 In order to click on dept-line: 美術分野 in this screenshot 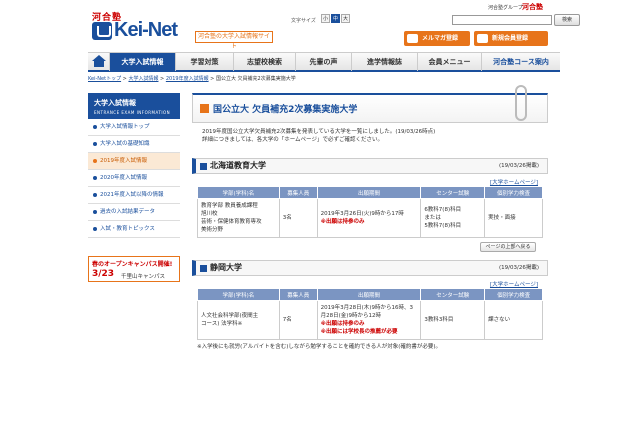, I will do `click(212, 230)`.